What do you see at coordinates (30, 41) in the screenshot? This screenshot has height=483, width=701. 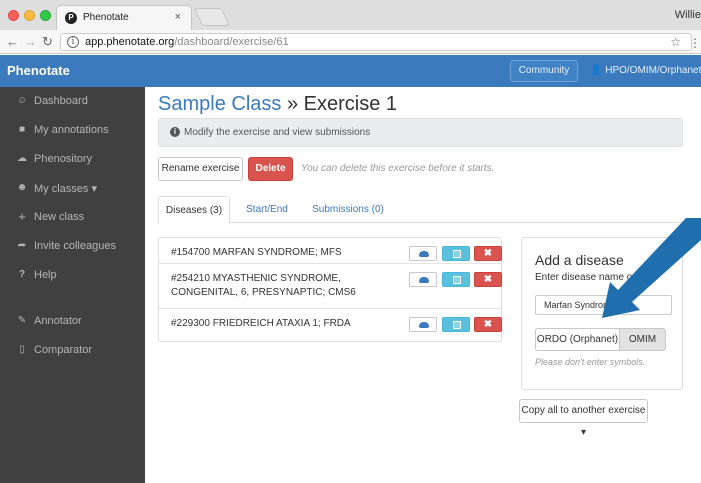 I see `forward-arrow-icon: →` at bounding box center [30, 41].